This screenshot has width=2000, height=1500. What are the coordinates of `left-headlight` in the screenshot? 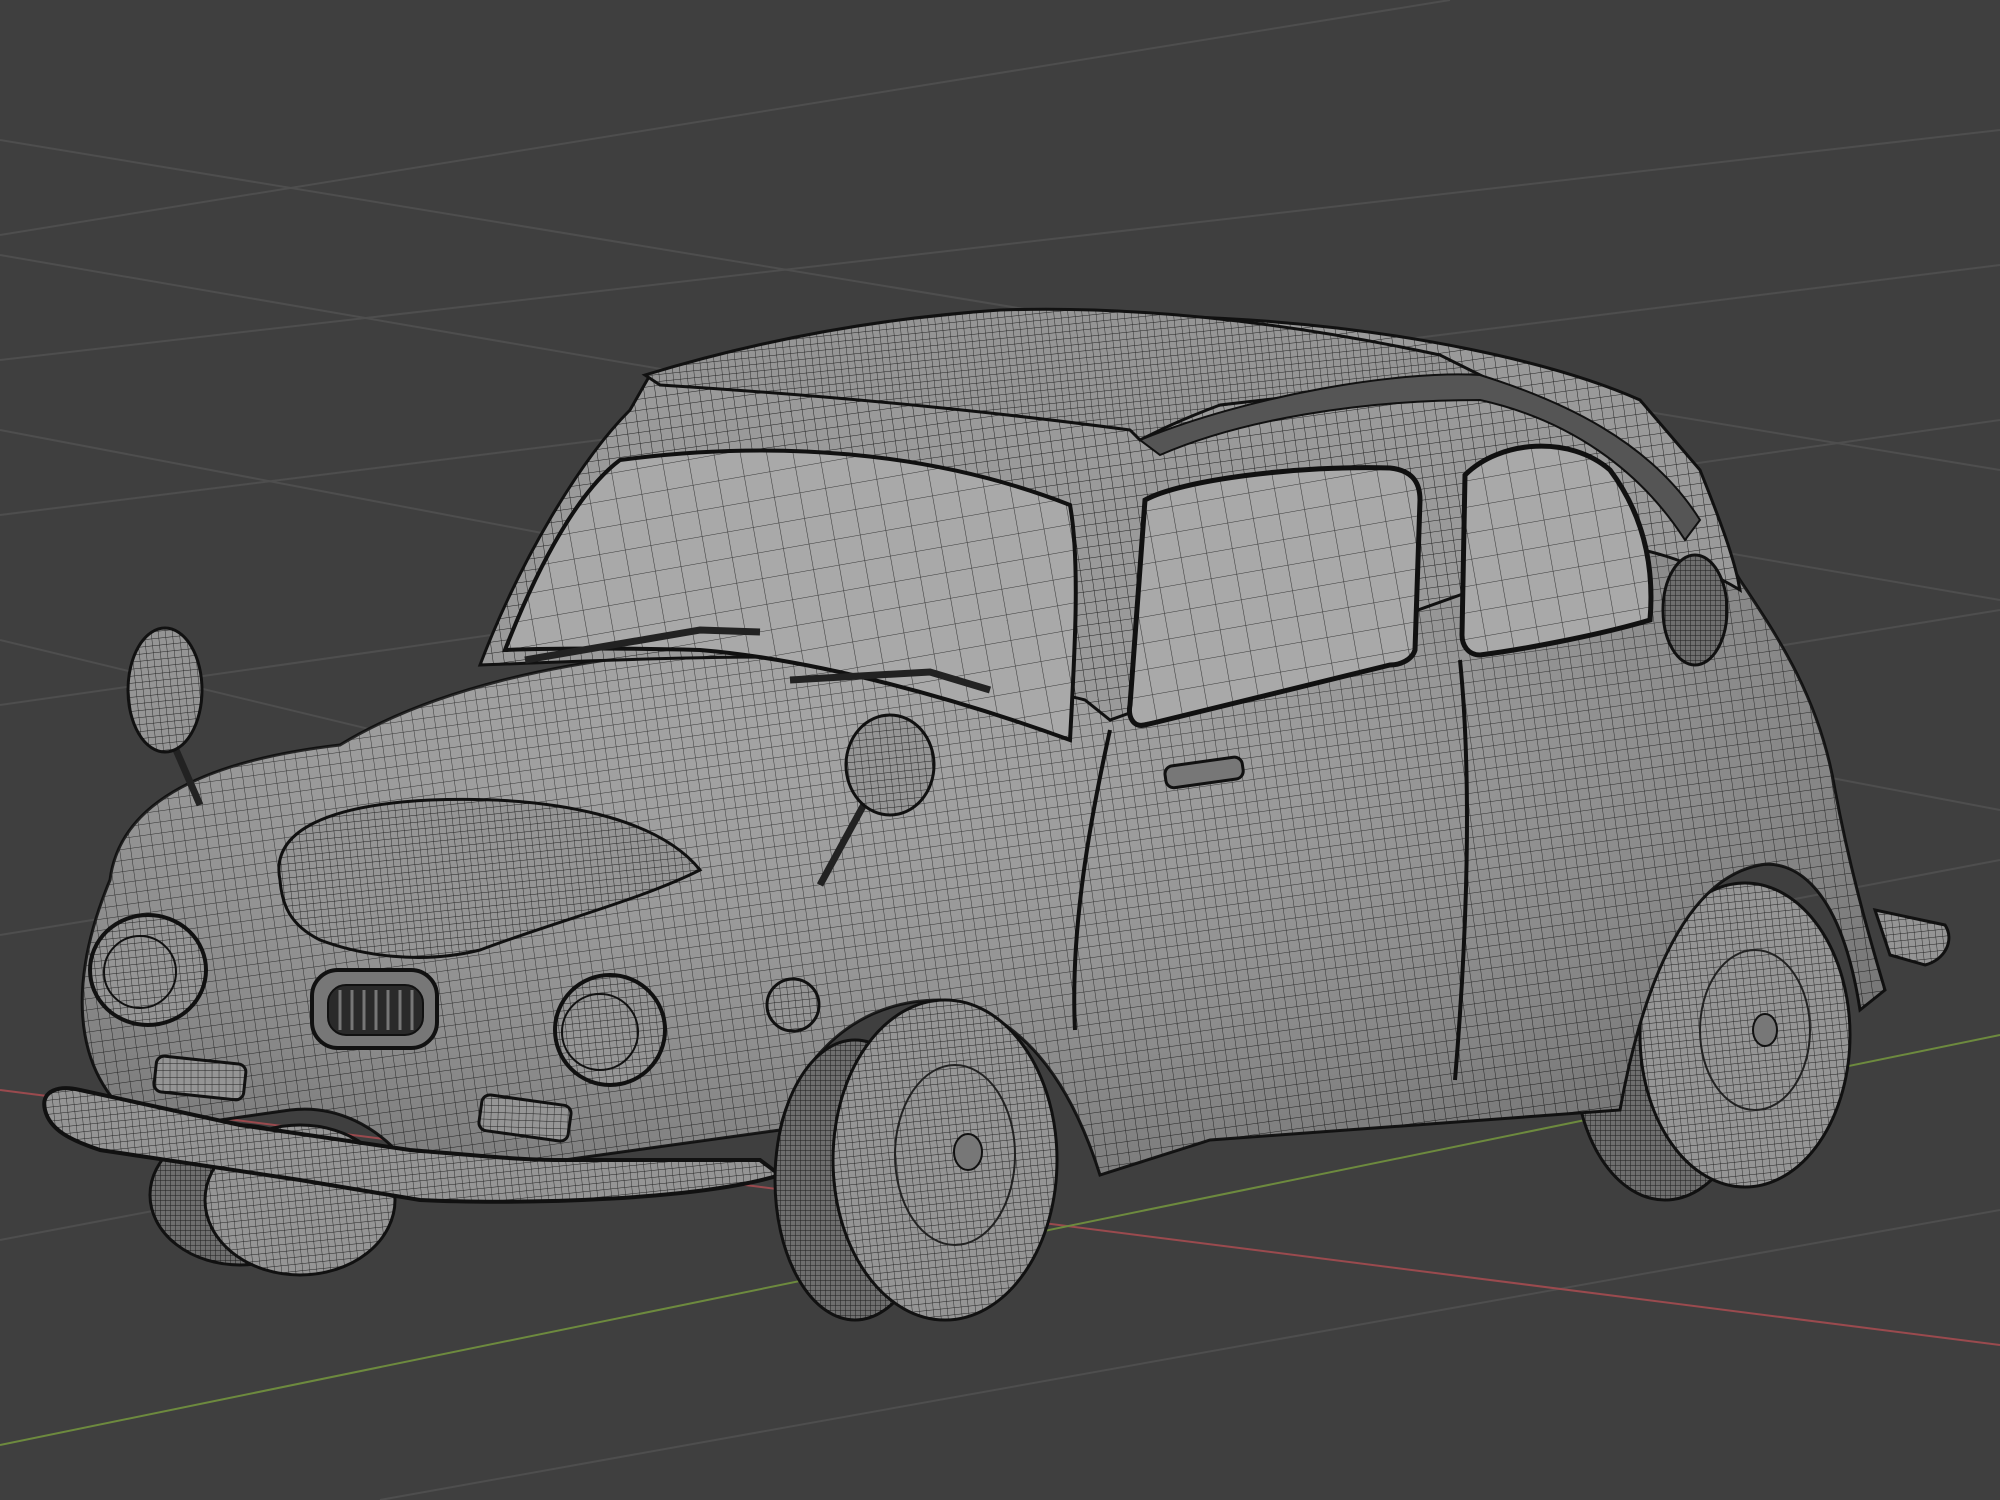 It's located at (148, 970).